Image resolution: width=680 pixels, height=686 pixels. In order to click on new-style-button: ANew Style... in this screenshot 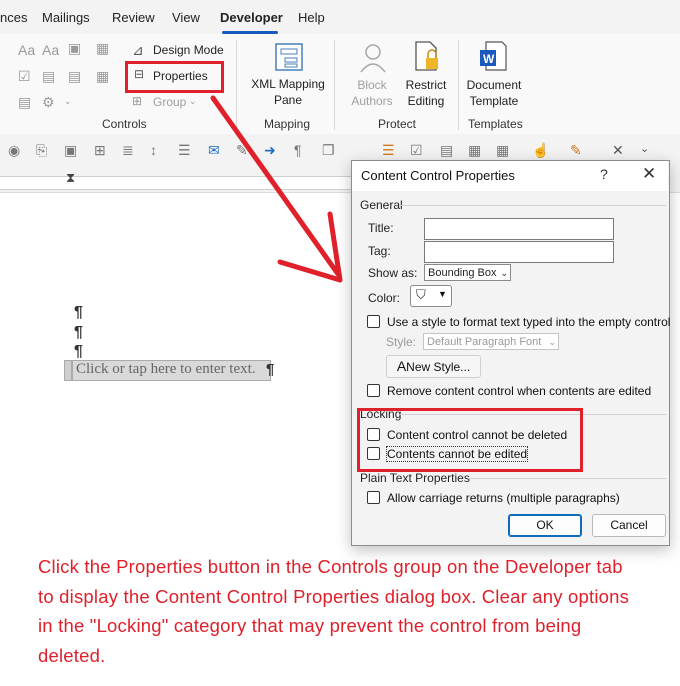, I will do `click(433, 366)`.